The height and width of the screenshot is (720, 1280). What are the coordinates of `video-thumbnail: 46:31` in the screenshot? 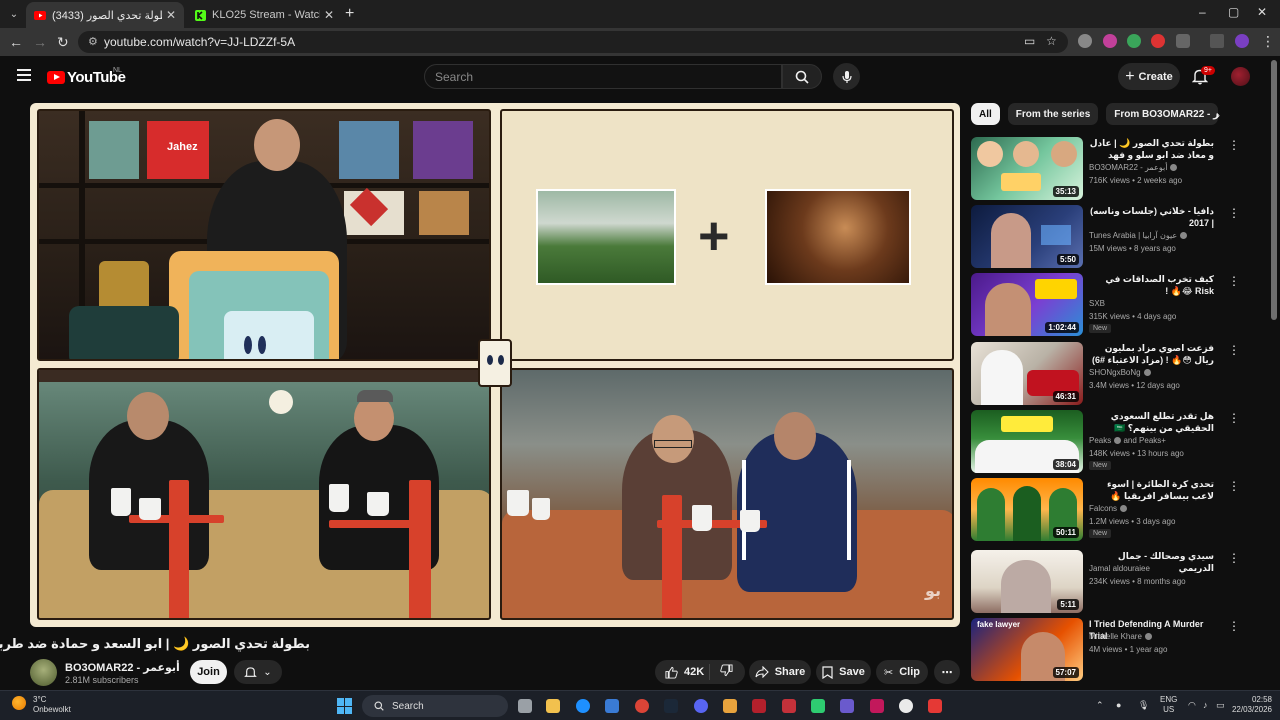 It's located at (1027, 373).